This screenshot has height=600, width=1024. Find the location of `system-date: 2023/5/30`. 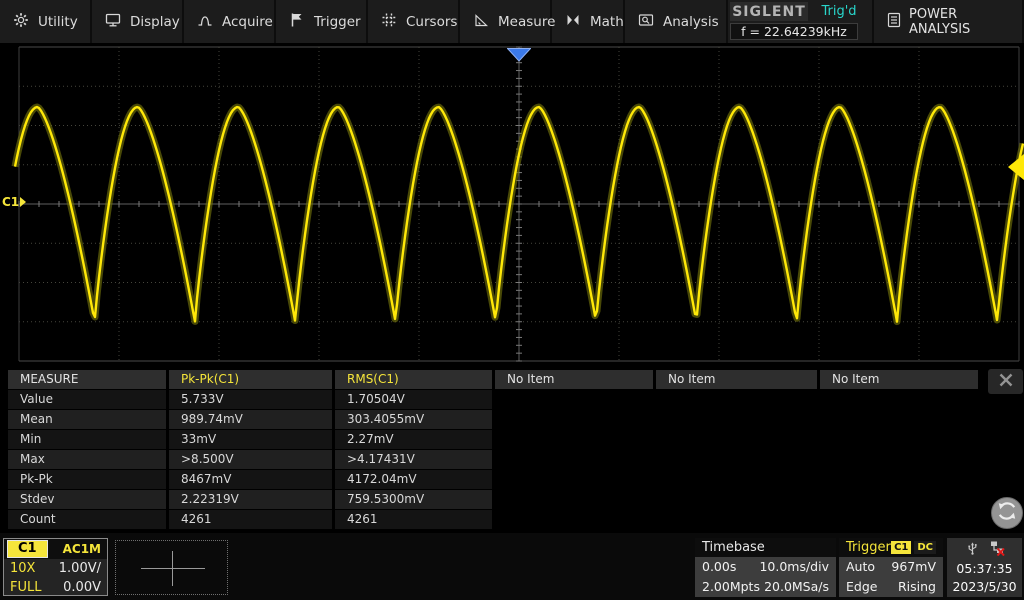

system-date: 2023/5/30 is located at coordinates (984, 586).